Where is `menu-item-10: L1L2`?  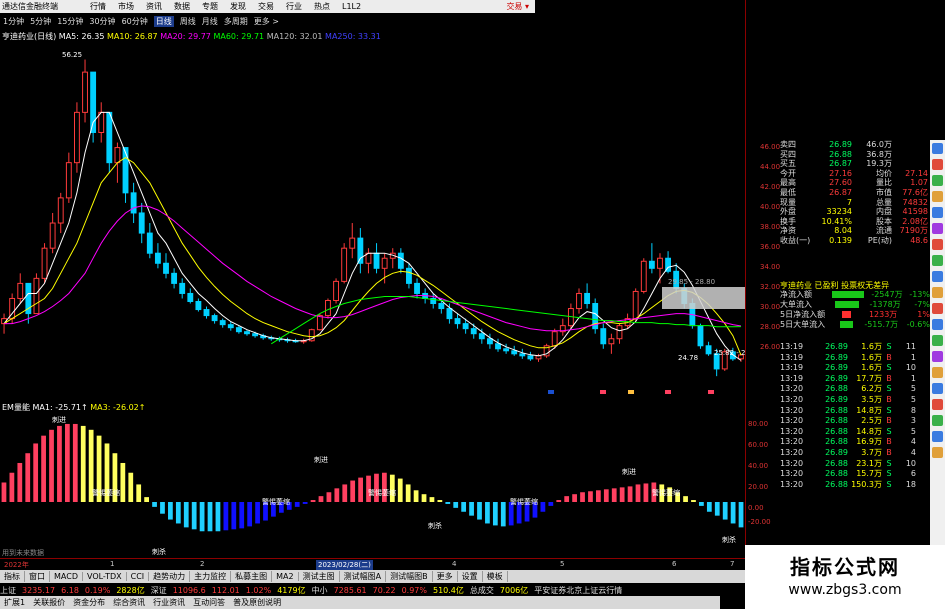
menu-item-10: L1L2 is located at coordinates (351, 6).